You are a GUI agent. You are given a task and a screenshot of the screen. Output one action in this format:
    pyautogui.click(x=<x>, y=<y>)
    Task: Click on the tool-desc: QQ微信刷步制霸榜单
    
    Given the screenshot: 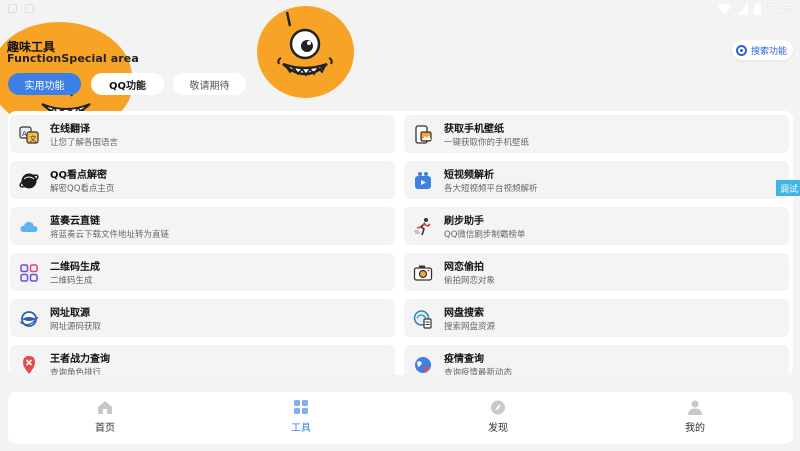 What is the action you would take?
    pyautogui.click(x=485, y=235)
    